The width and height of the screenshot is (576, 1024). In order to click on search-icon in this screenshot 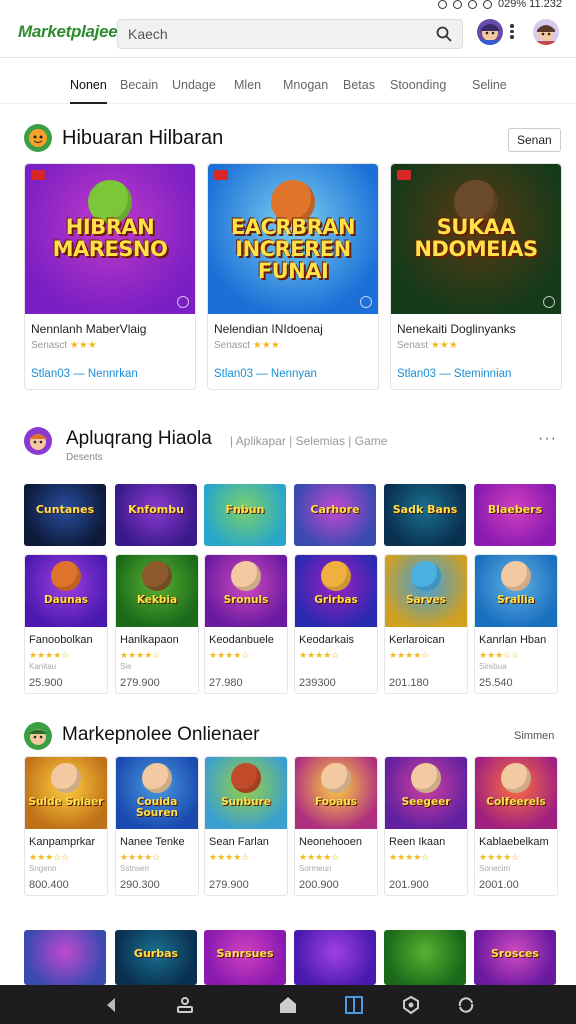, I will do `click(444, 34)`.